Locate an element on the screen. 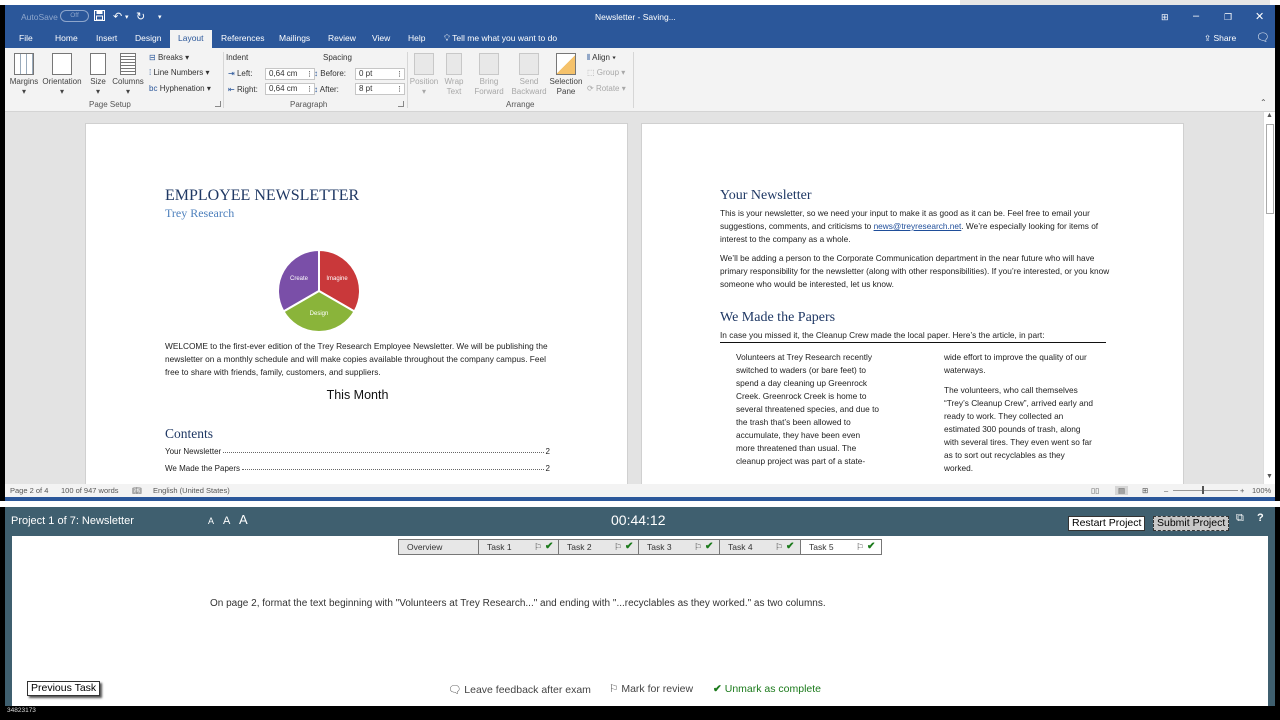 This screenshot has width=1280, height=720. tab-task-5: Task 5 ⚐ ✔ is located at coordinates (841, 547).